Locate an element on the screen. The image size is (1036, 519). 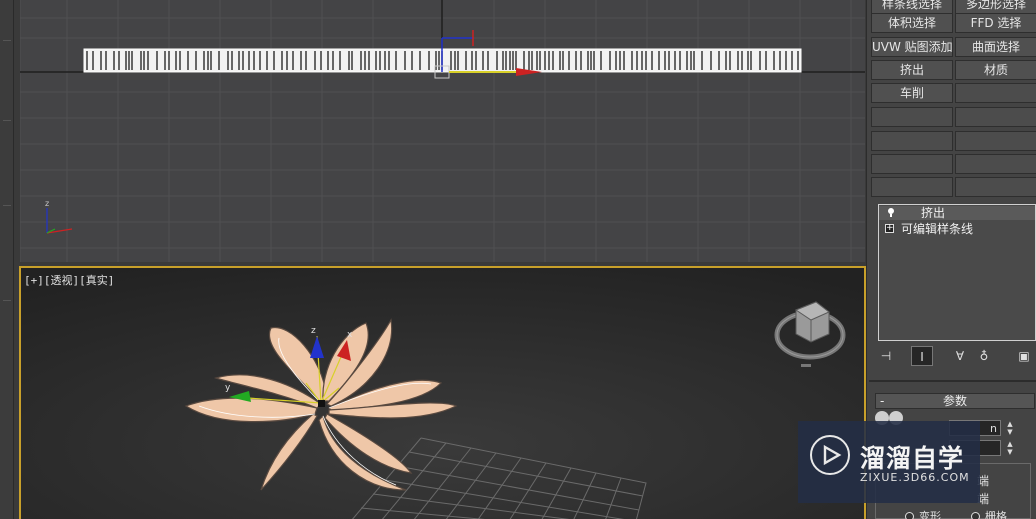
watermark: 溜溜自学 ZIXUE.3D66.COM is located at coordinates (889, 462).